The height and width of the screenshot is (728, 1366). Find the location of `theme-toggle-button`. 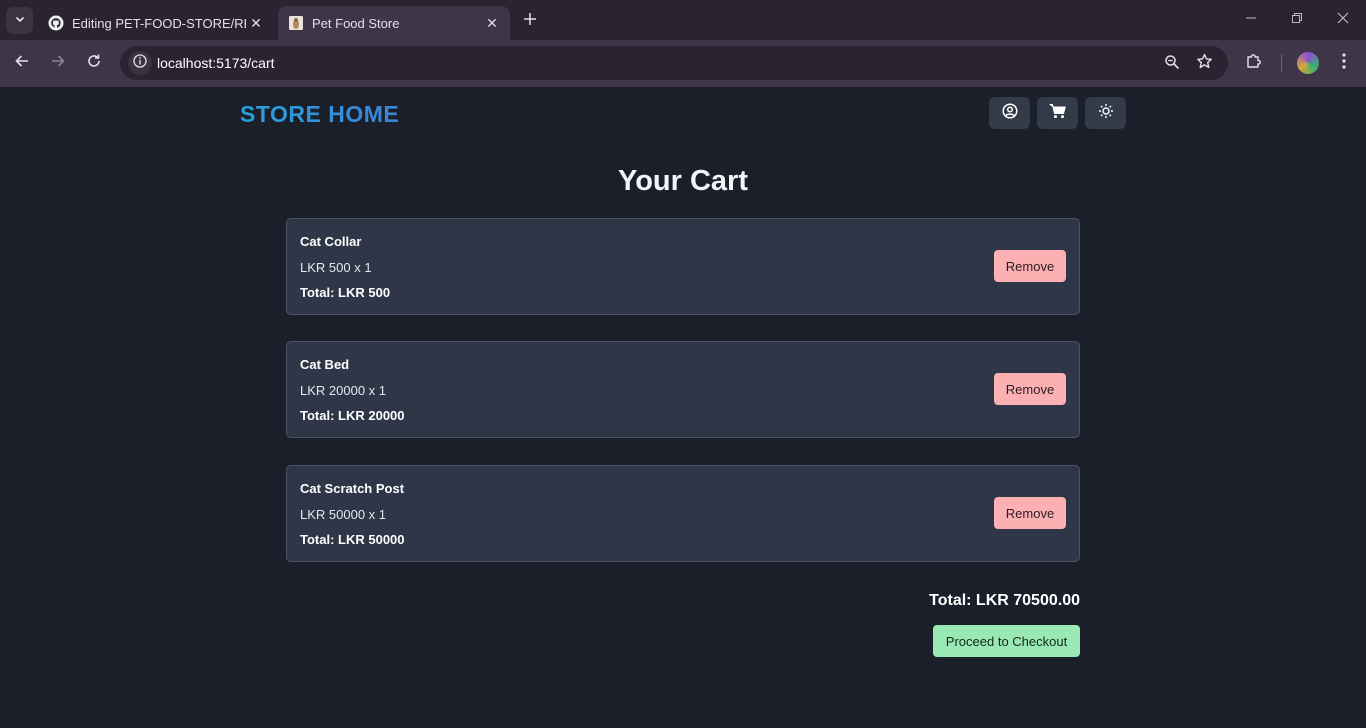

theme-toggle-button is located at coordinates (1105, 113).